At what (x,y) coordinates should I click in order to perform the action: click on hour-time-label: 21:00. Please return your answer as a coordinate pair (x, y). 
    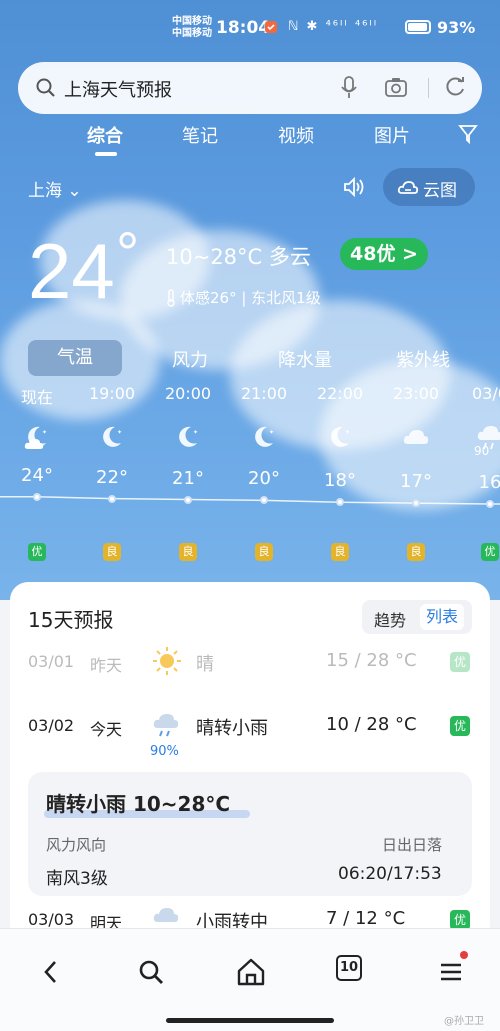
    Looking at the image, I should click on (264, 393).